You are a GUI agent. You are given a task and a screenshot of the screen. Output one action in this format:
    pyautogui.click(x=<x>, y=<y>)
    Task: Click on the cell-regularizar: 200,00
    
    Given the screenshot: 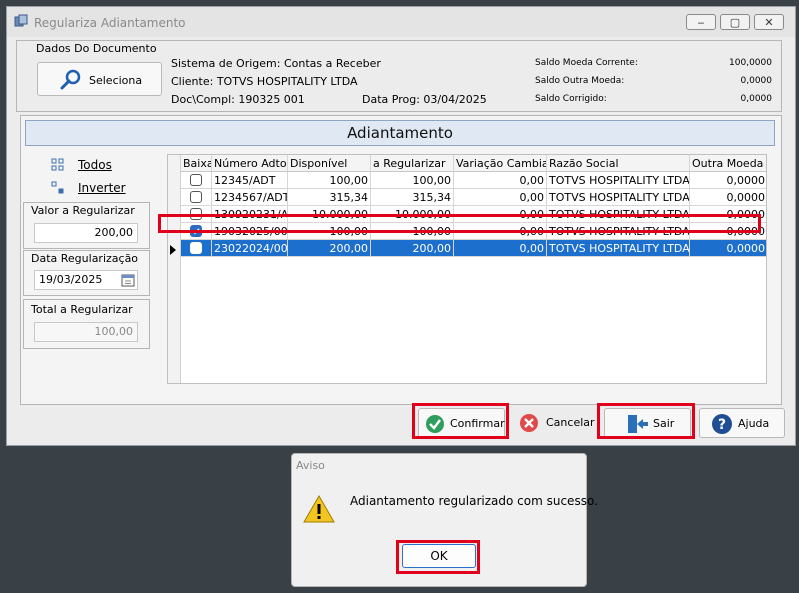 What is the action you would take?
    pyautogui.click(x=412, y=248)
    